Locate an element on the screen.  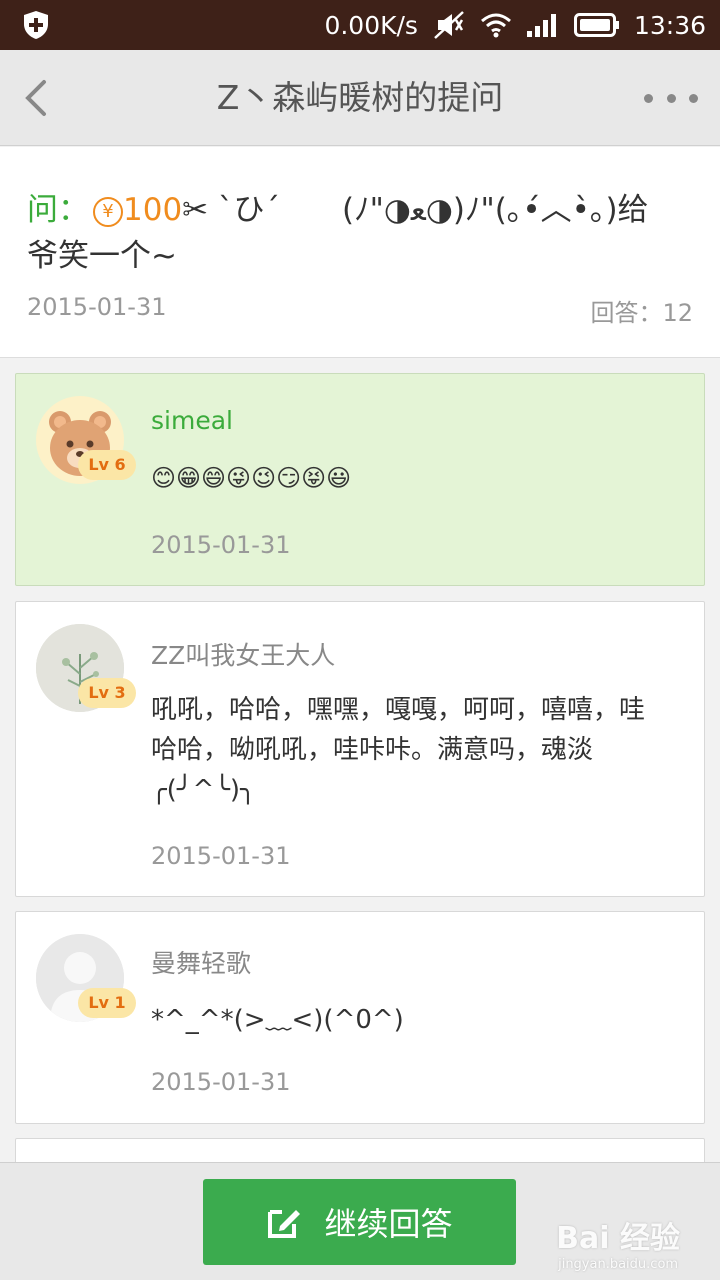
edit-icon is located at coordinates (284, 1224).